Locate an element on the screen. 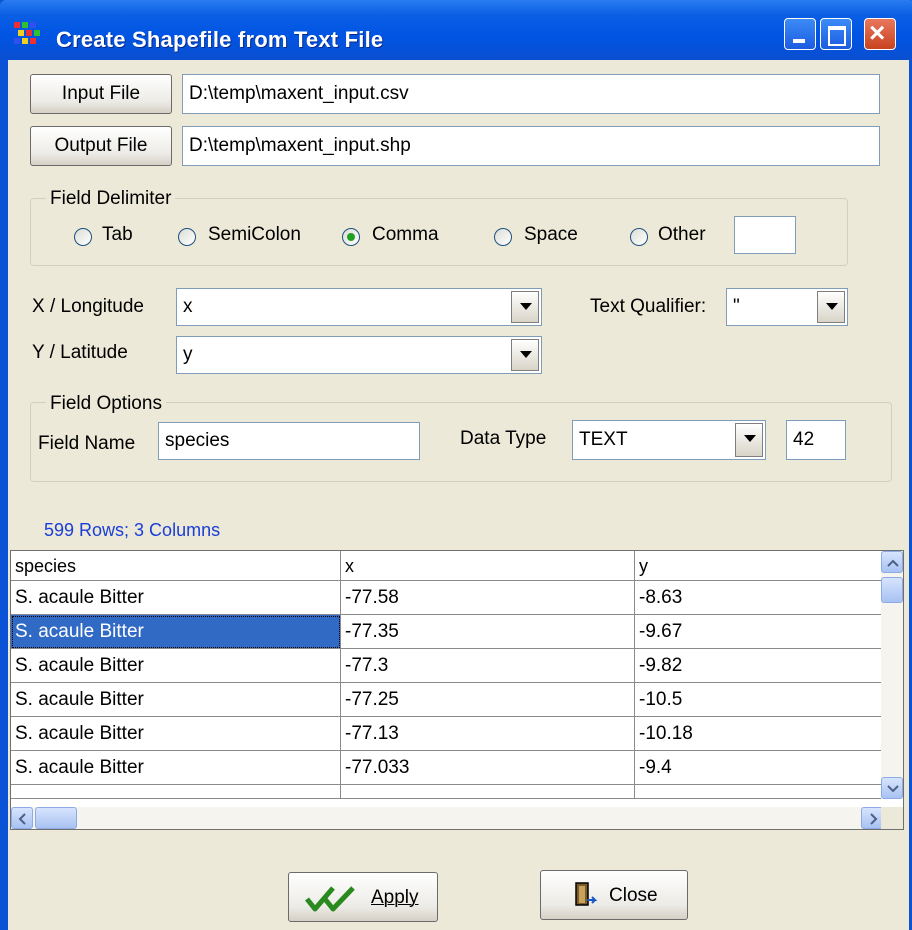 The image size is (912, 930). apply-button-label: Apply is located at coordinates (395, 897).